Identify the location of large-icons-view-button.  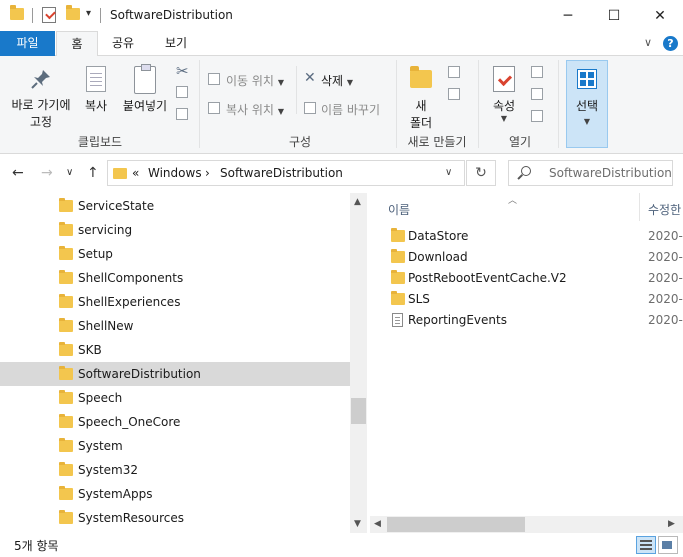
(668, 545).